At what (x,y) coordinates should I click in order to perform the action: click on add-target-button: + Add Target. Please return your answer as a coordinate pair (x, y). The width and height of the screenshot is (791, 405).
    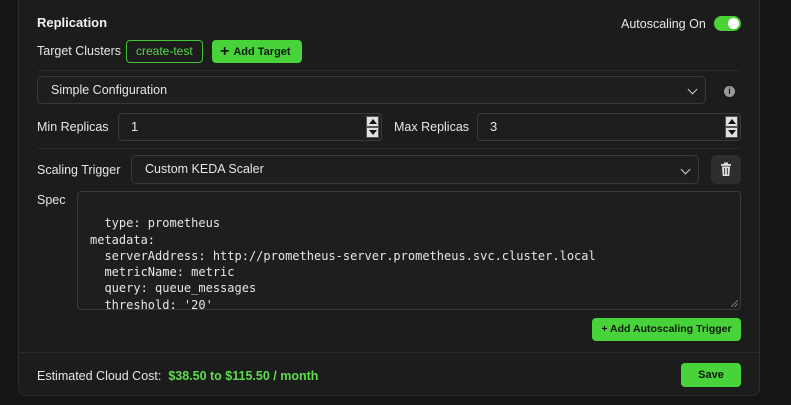
    Looking at the image, I should click on (257, 51).